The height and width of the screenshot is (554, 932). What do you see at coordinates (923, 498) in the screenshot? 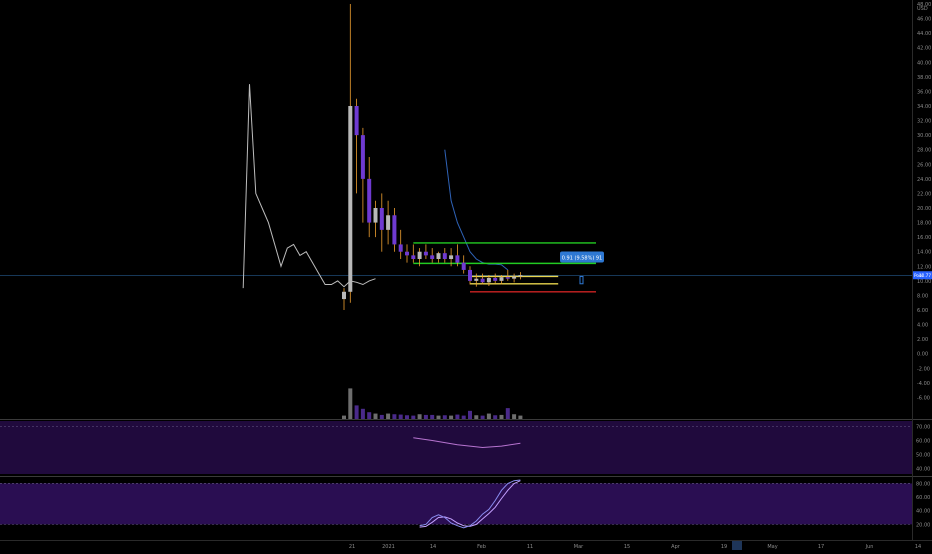
I see `stoch-tick-label: 60.00` at bounding box center [923, 498].